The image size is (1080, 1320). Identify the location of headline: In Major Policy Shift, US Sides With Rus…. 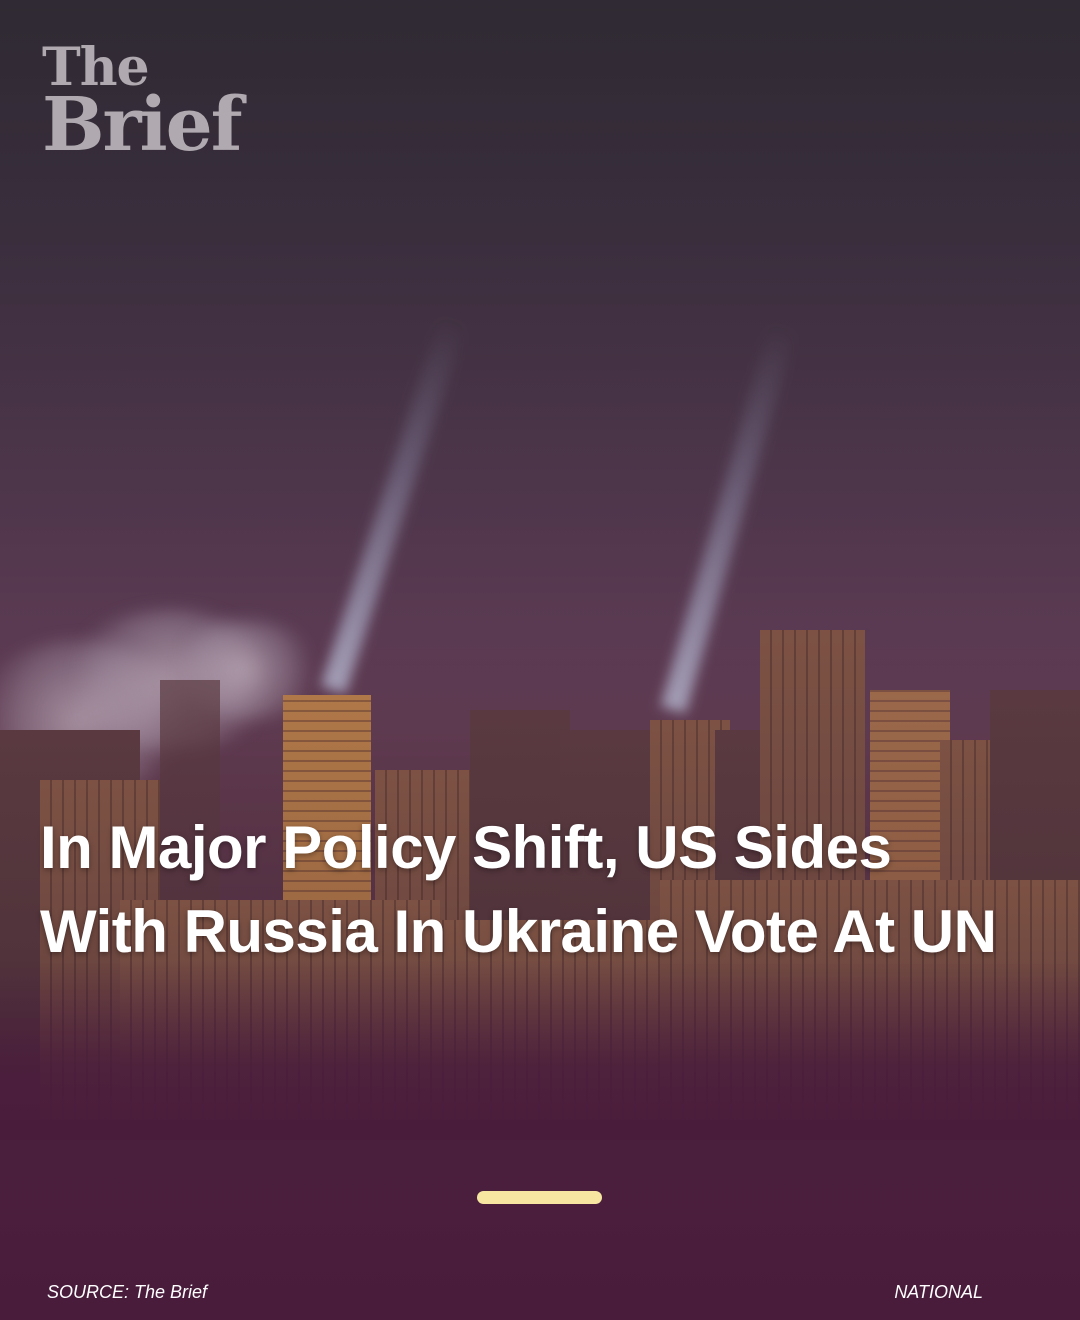
(518, 889).